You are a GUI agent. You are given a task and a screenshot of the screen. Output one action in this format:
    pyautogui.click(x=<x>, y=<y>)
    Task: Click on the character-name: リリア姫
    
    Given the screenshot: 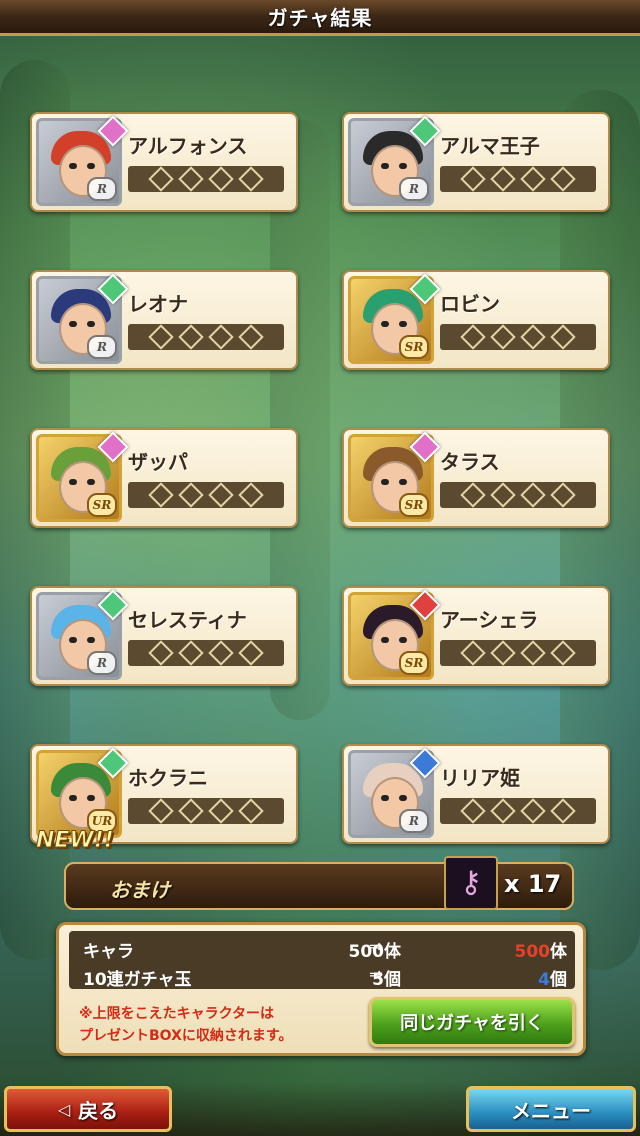 What is the action you would take?
    pyautogui.click(x=480, y=778)
    